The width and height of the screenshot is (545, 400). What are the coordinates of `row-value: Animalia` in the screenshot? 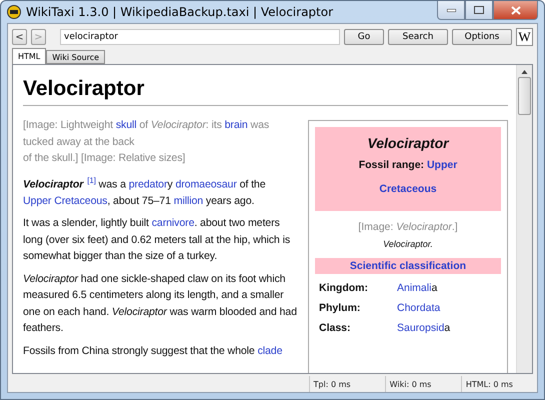 It's located at (417, 288).